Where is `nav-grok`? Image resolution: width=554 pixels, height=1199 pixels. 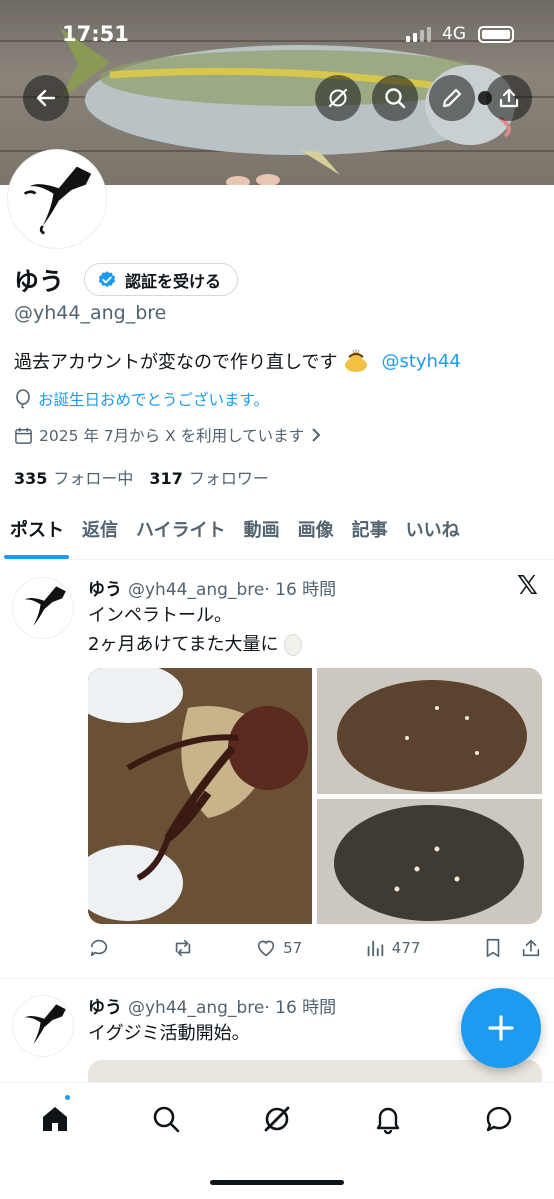
nav-grok is located at coordinates (277, 1119).